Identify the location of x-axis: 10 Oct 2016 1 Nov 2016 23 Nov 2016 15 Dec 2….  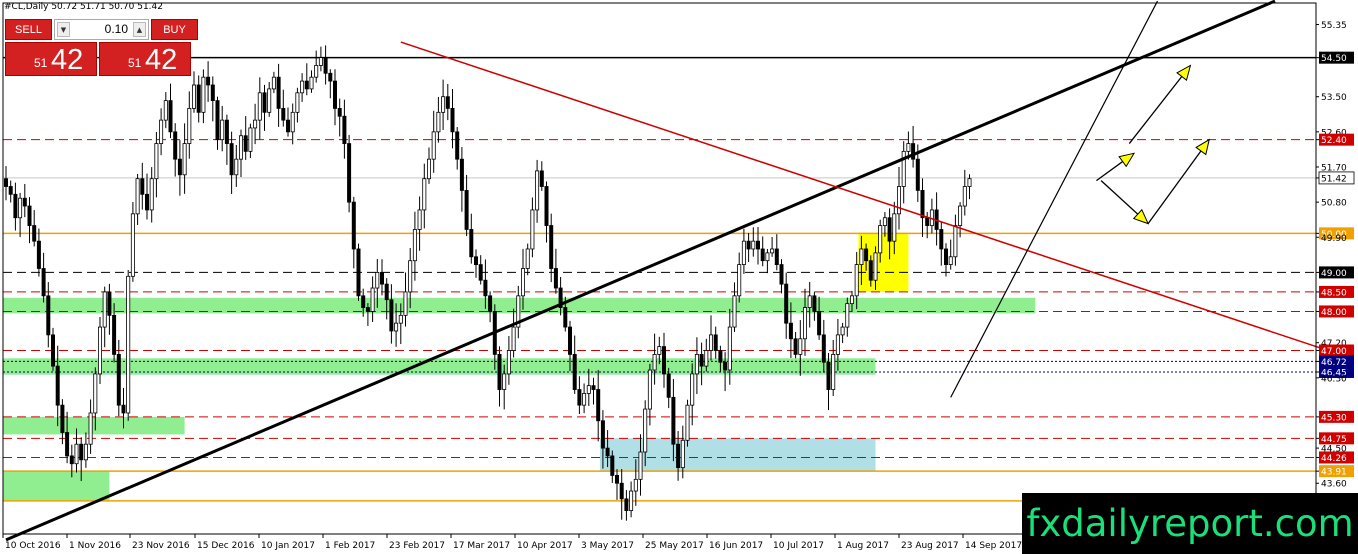
(512, 542).